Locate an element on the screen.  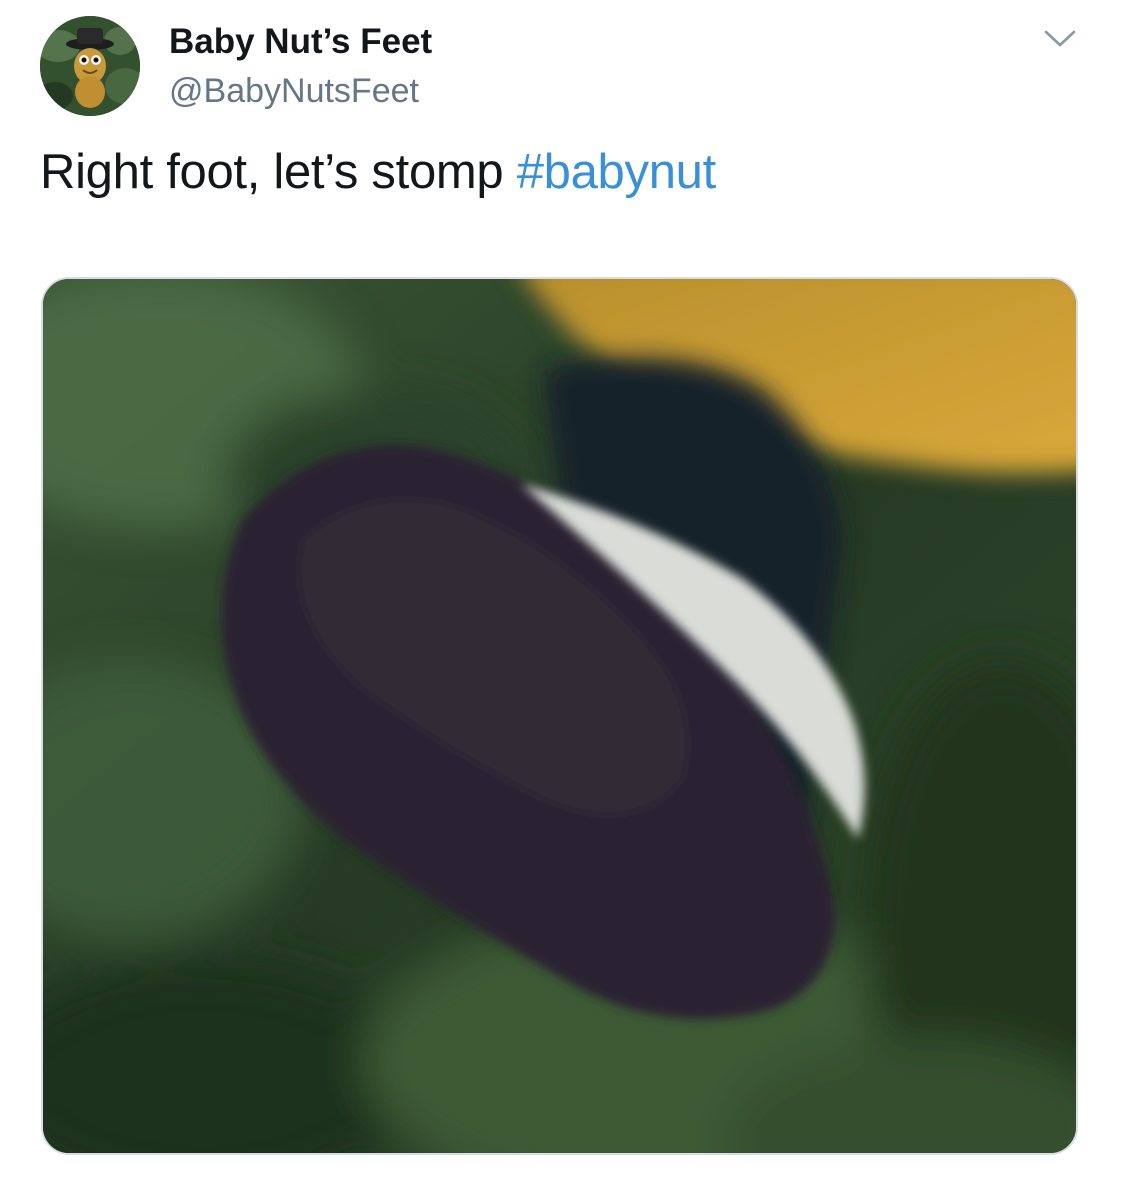
hashtag-link: #babynut is located at coordinates (617, 172).